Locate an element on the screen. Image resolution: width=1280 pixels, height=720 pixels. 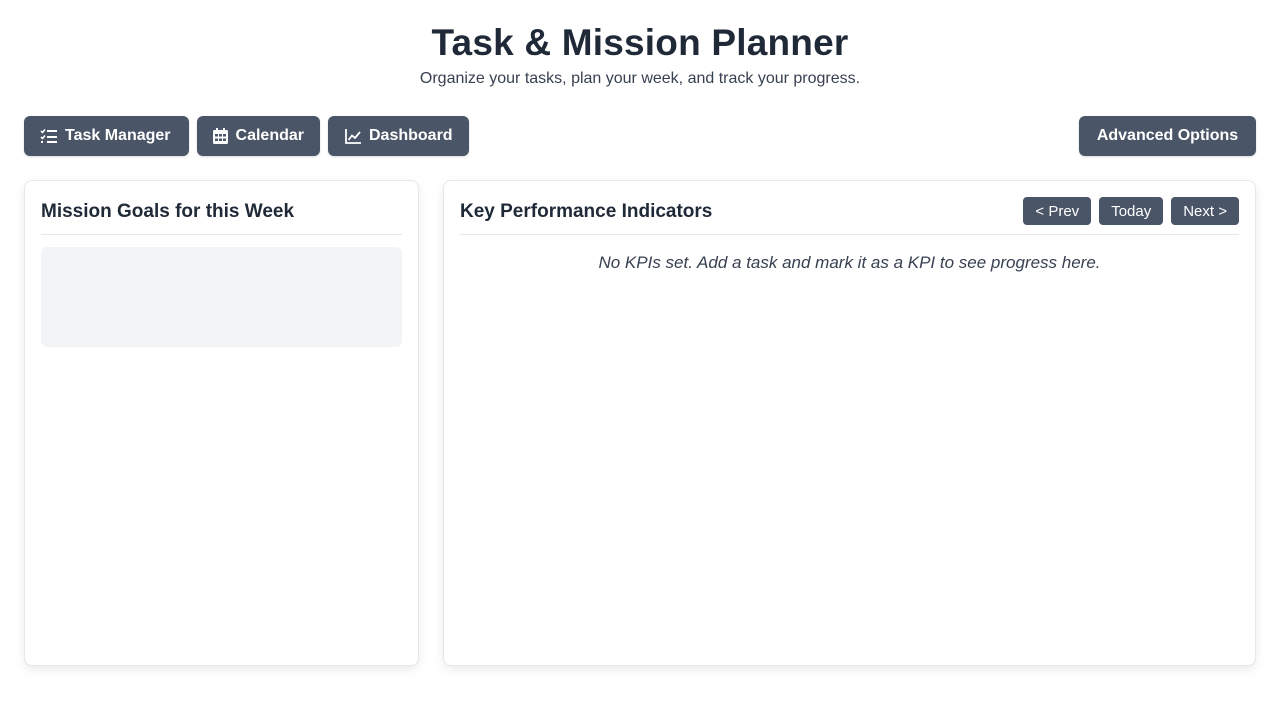
mission-goals-title: Mission Goals for this Week is located at coordinates (168, 211).